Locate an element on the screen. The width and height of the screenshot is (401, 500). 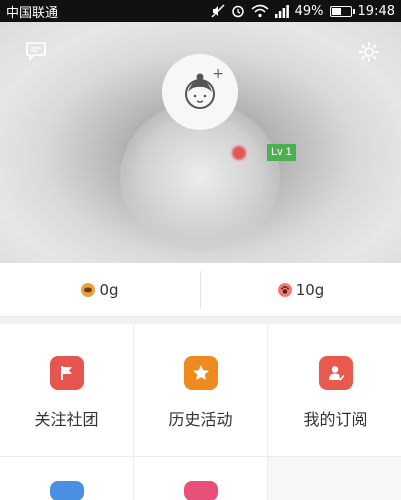
message-button is located at coordinates (36, 51).